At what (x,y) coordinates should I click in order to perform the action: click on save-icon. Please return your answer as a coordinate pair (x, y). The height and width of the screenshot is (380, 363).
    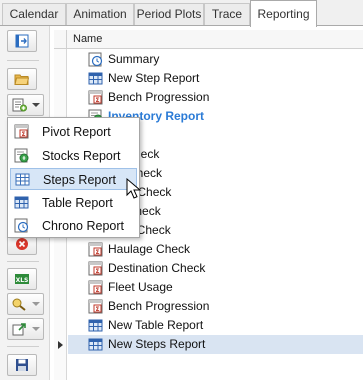
    Looking at the image, I should click on (22, 365).